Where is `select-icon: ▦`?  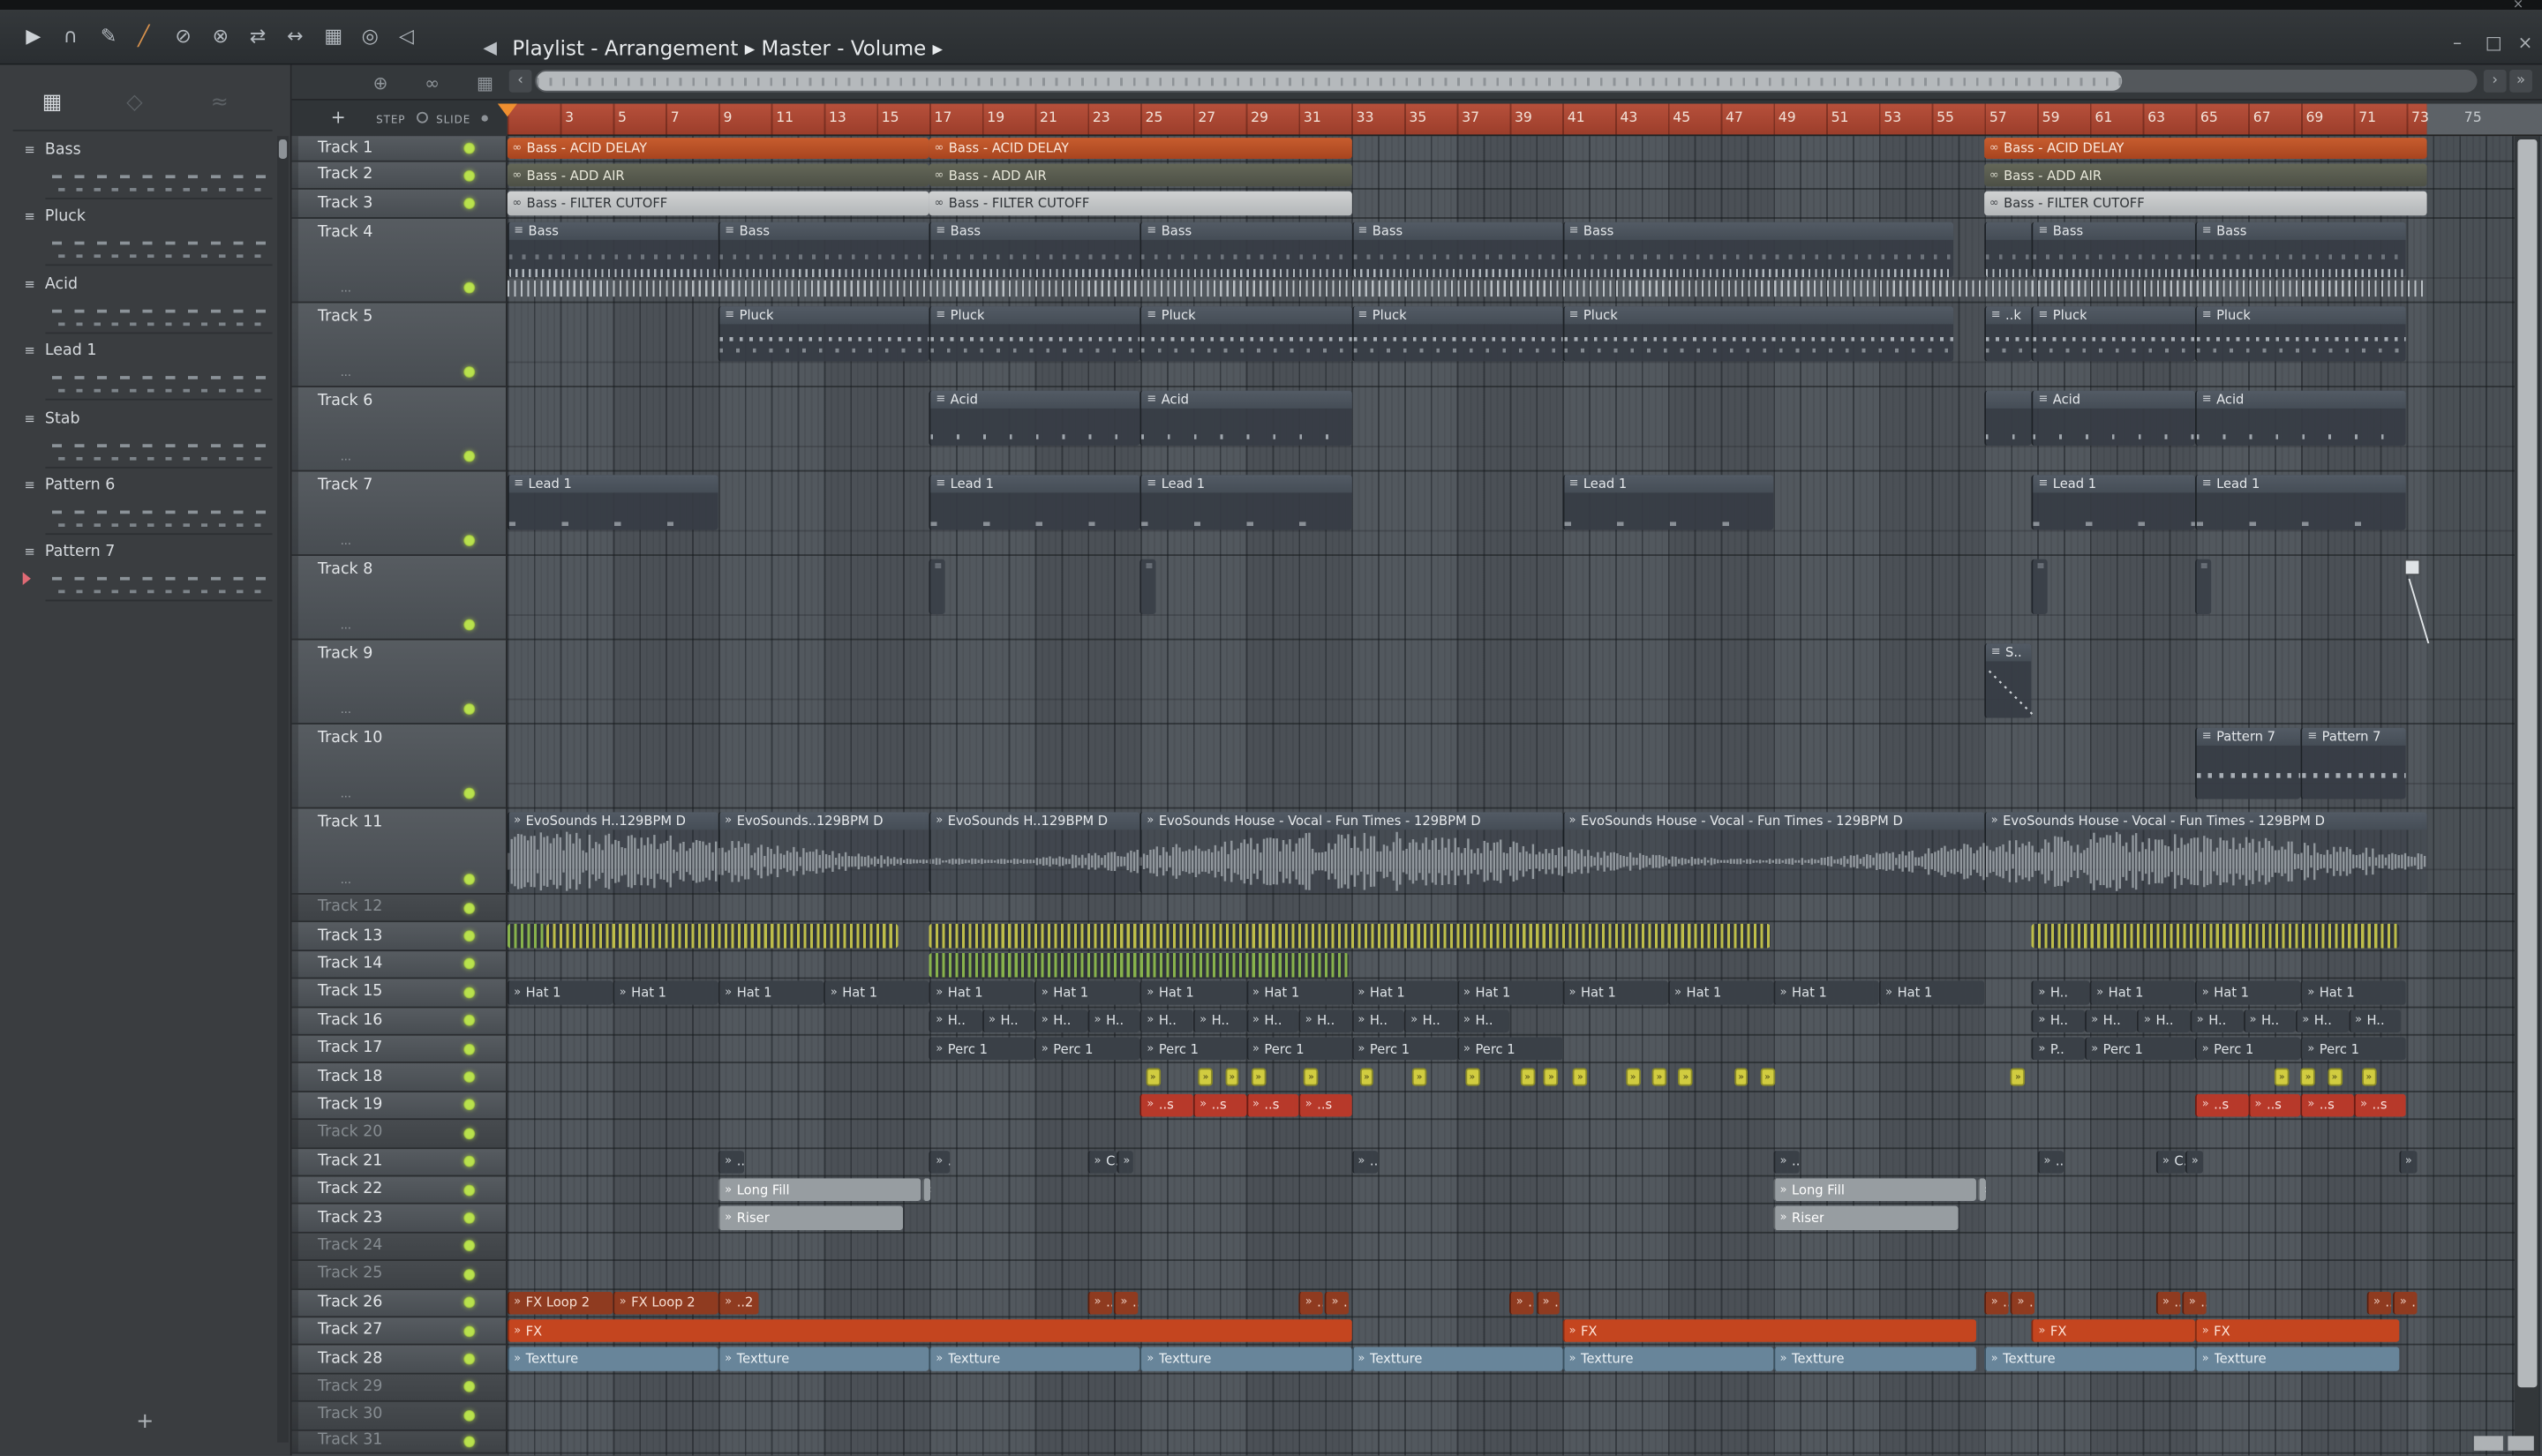
select-icon: ▦ is located at coordinates (333, 35).